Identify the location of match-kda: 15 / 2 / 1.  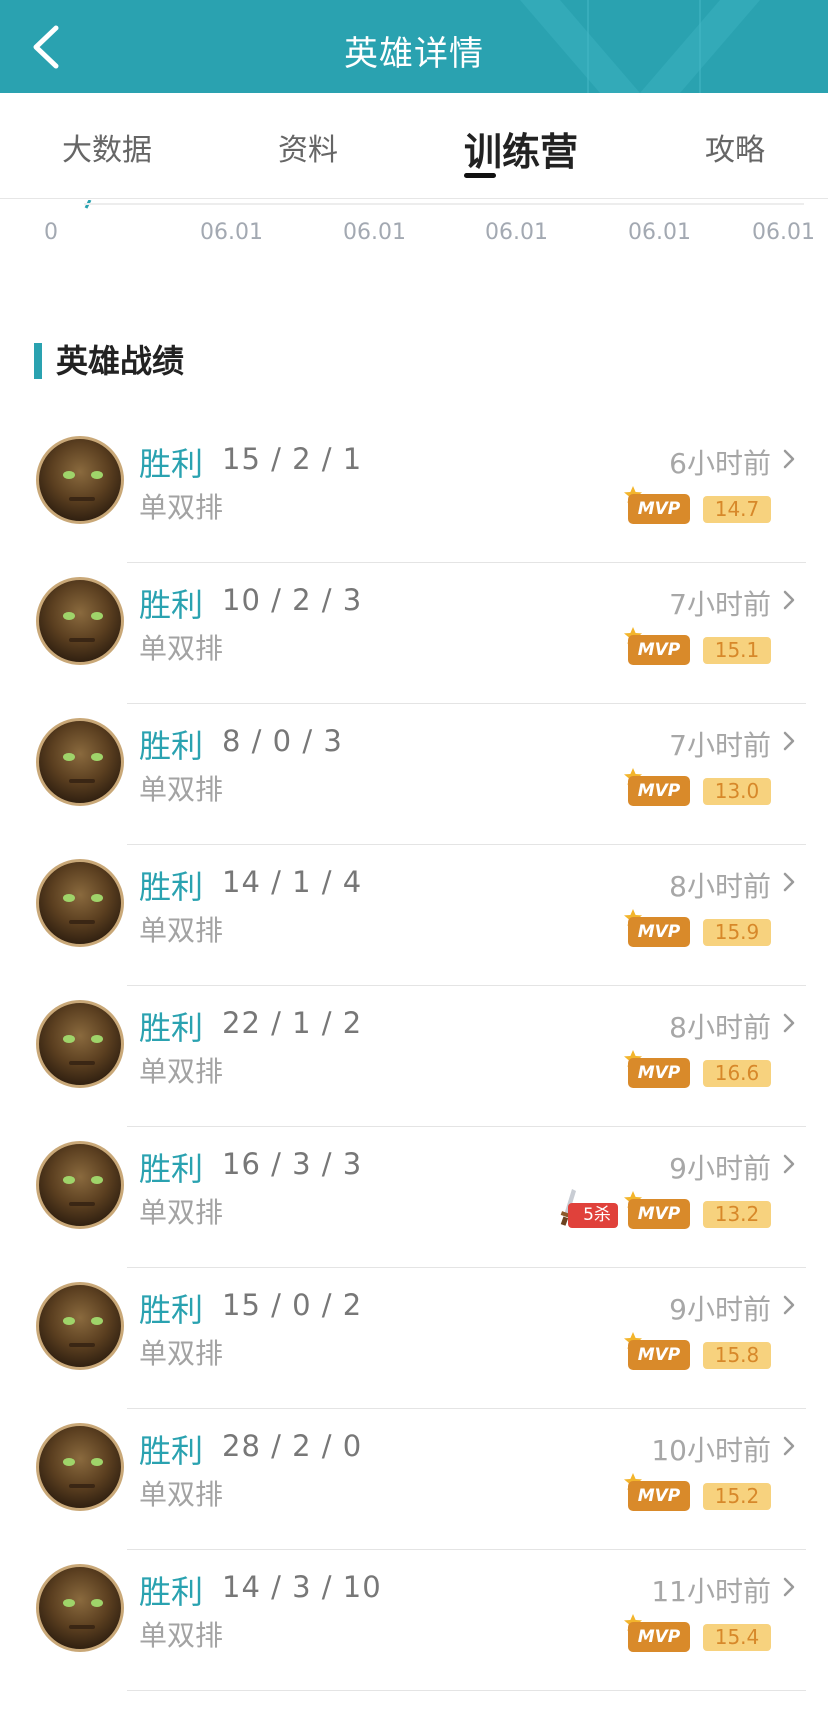
(292, 459).